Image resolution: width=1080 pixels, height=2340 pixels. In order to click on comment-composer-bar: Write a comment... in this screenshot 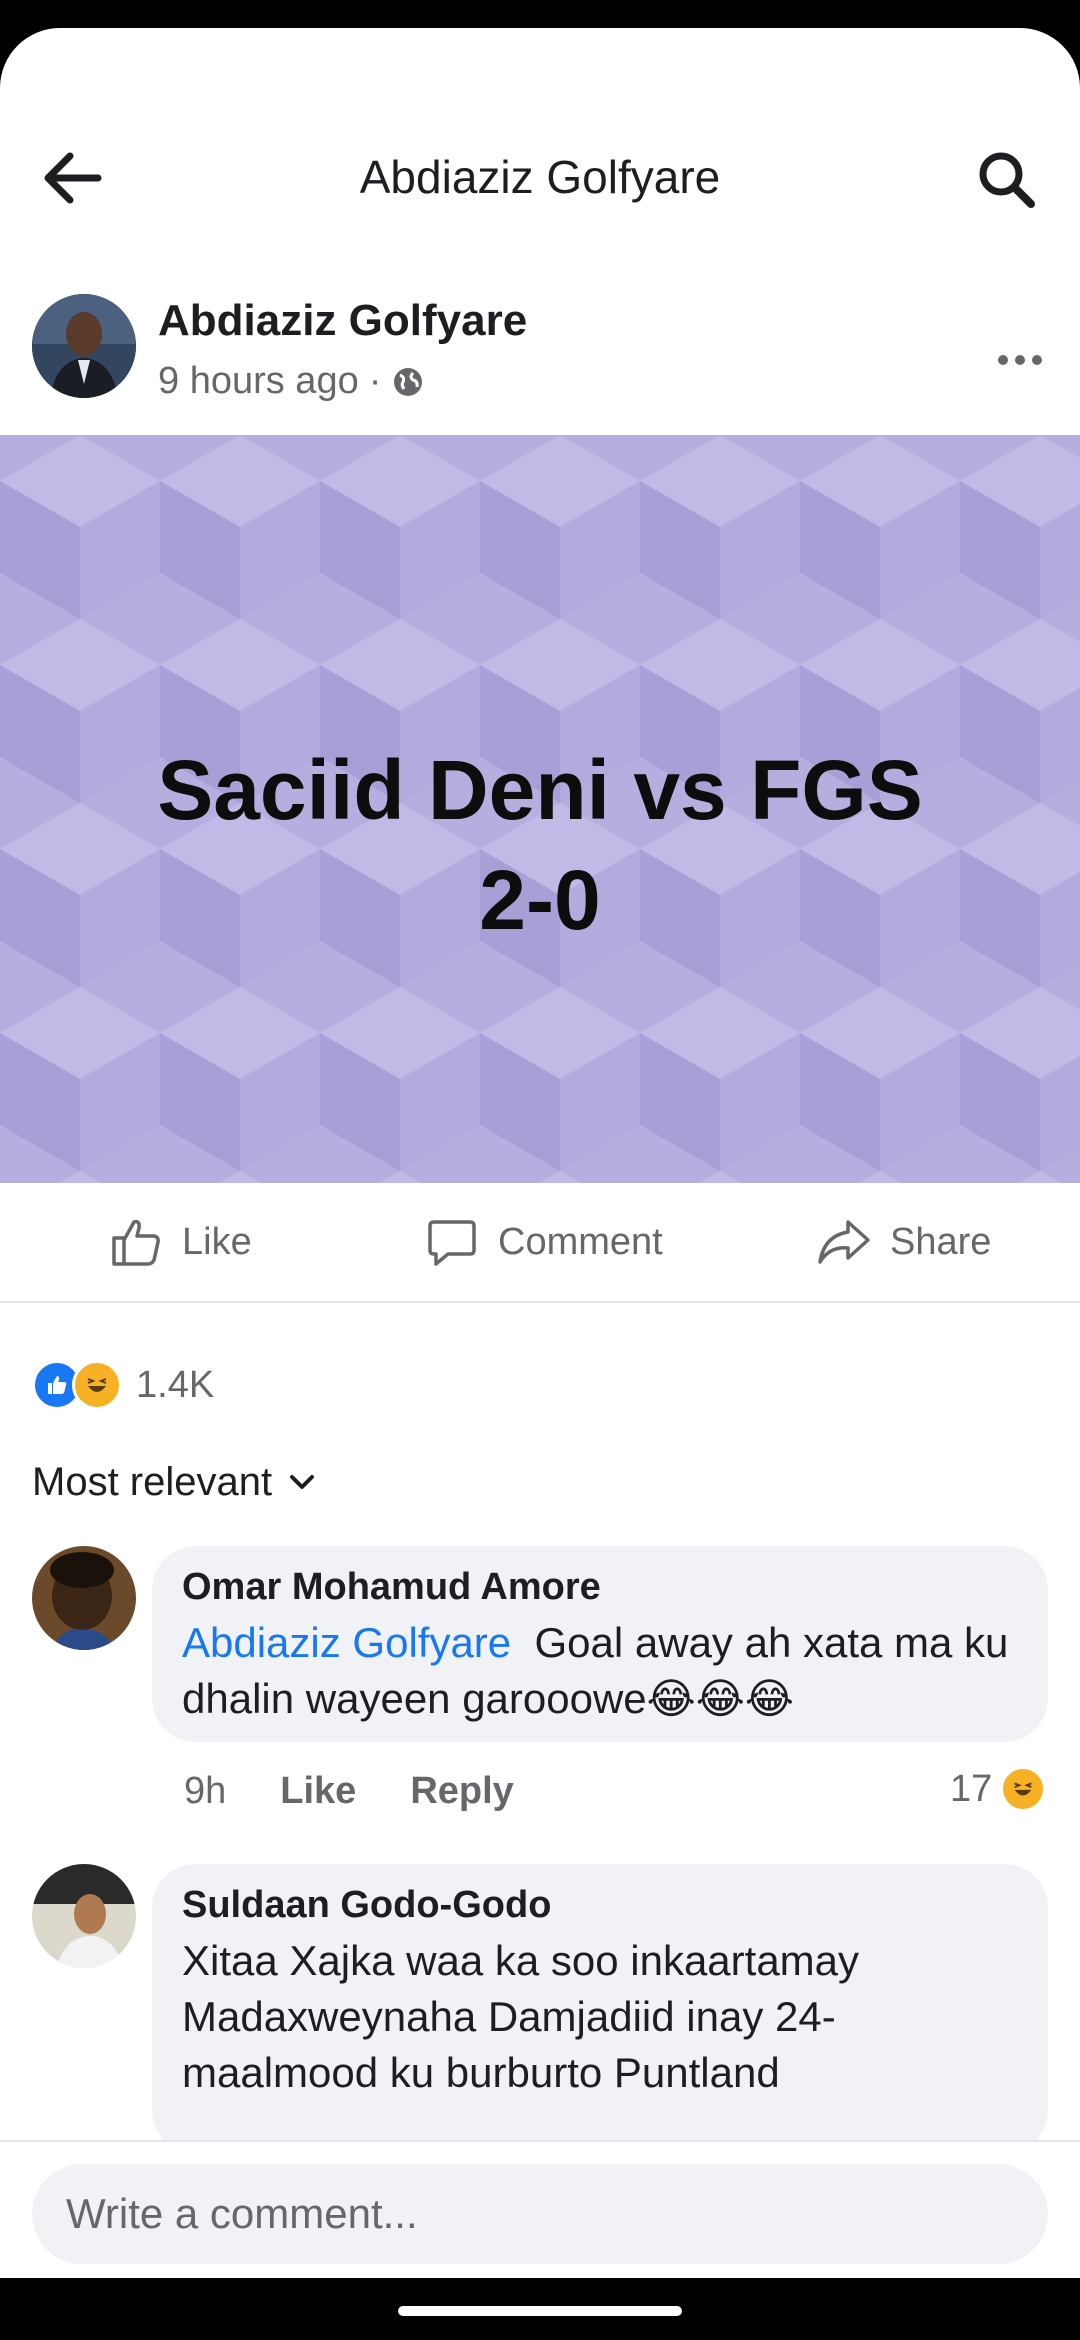, I will do `click(540, 2209)`.